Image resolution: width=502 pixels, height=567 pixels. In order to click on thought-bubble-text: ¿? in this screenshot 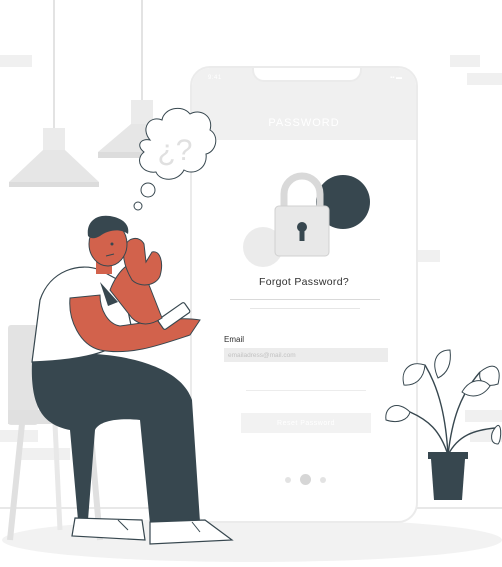, I will do `click(174, 150)`.